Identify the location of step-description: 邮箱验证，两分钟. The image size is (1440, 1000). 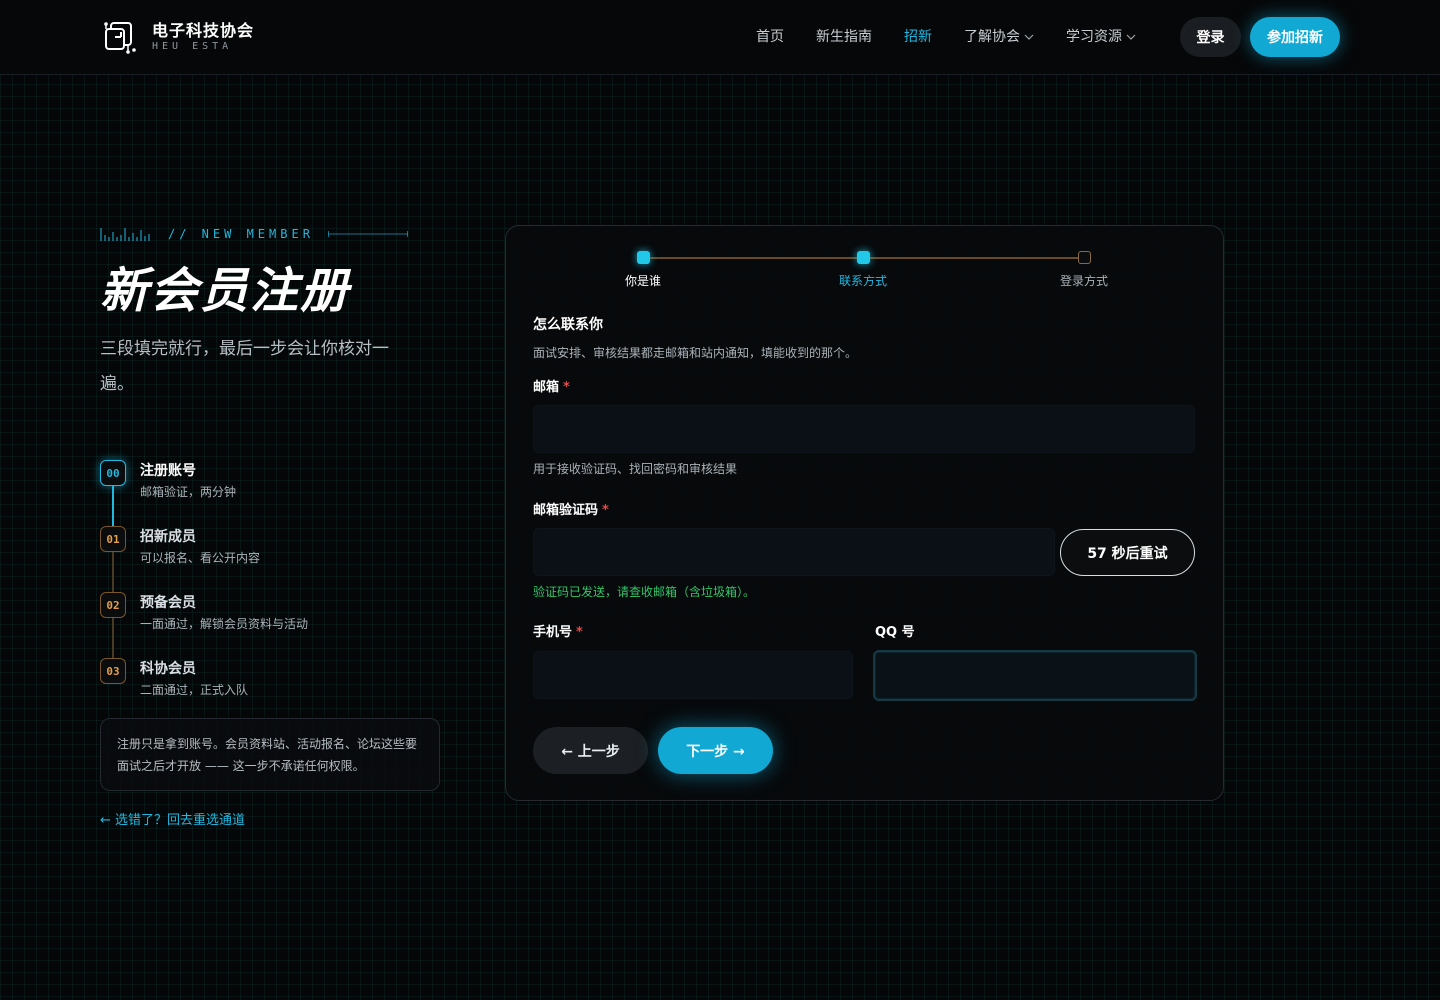
(188, 492).